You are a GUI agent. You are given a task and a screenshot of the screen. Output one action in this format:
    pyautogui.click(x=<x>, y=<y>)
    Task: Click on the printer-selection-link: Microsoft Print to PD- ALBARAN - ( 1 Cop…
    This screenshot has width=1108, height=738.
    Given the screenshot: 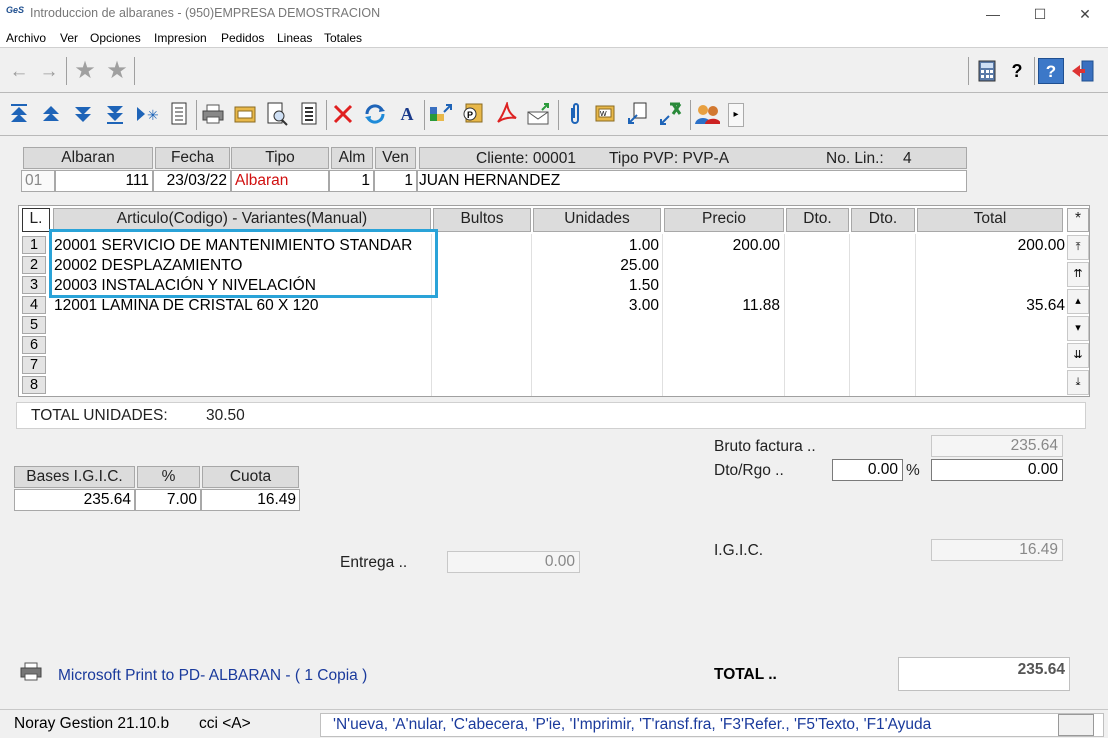 What is the action you would take?
    pyautogui.click(x=212, y=676)
    